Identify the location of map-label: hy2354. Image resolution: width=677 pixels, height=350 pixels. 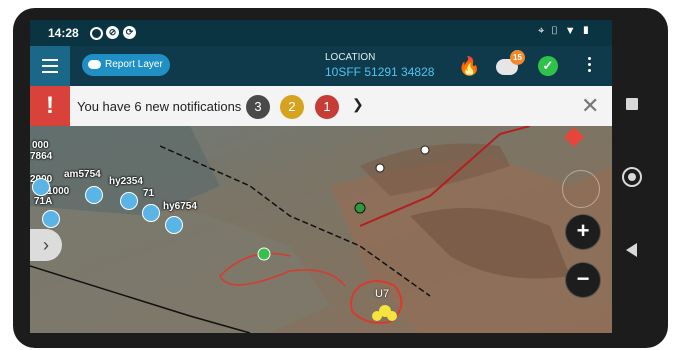
(126, 181).